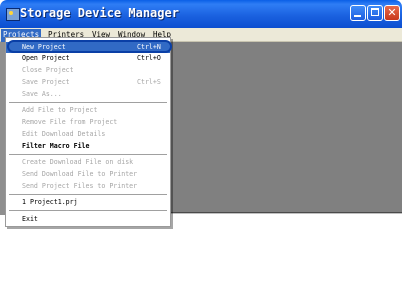 Image resolution: width=402 pixels, height=306 pixels. What do you see at coordinates (358, 13) in the screenshot?
I see `minimize-button` at bounding box center [358, 13].